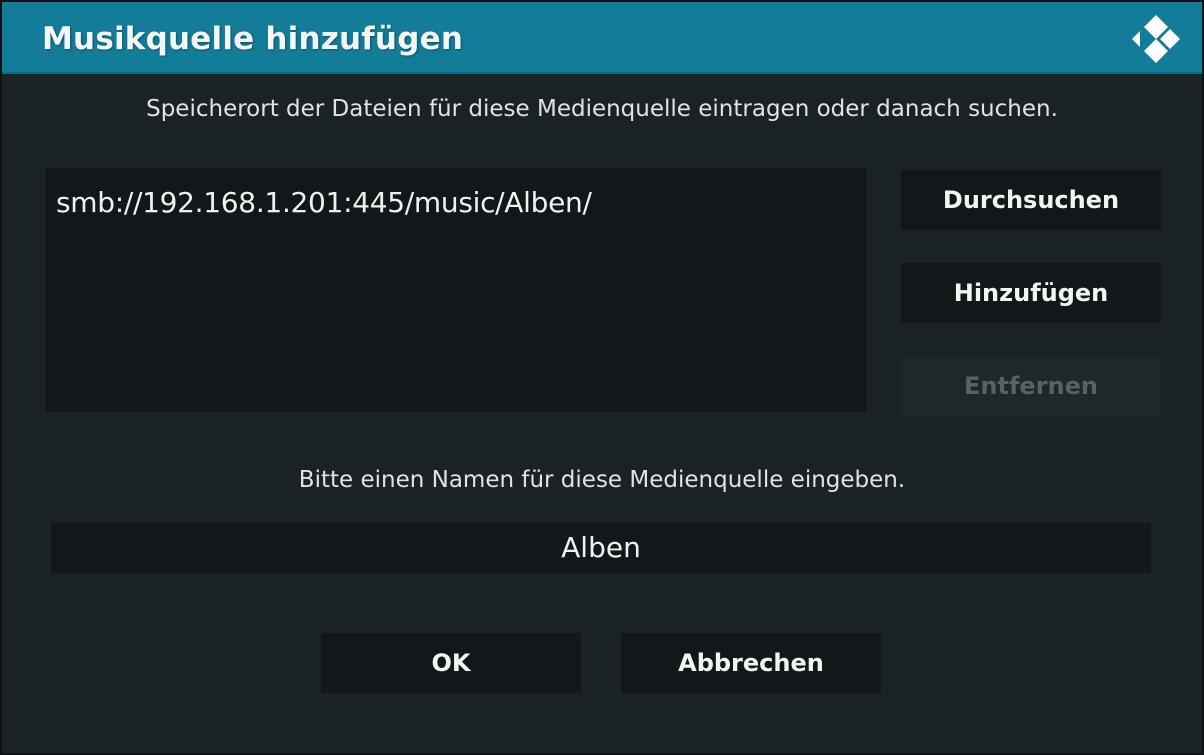 Image resolution: width=1204 pixels, height=755 pixels. What do you see at coordinates (253, 39) in the screenshot?
I see `dialog-title: Musikquelle hinzufügen` at bounding box center [253, 39].